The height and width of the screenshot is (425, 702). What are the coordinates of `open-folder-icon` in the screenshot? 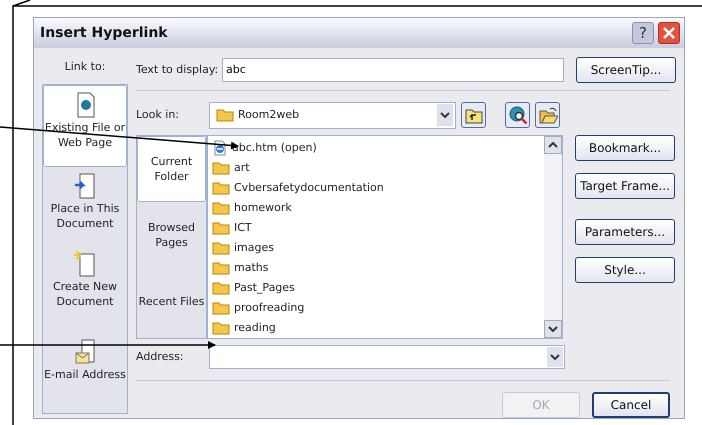 It's located at (548, 115).